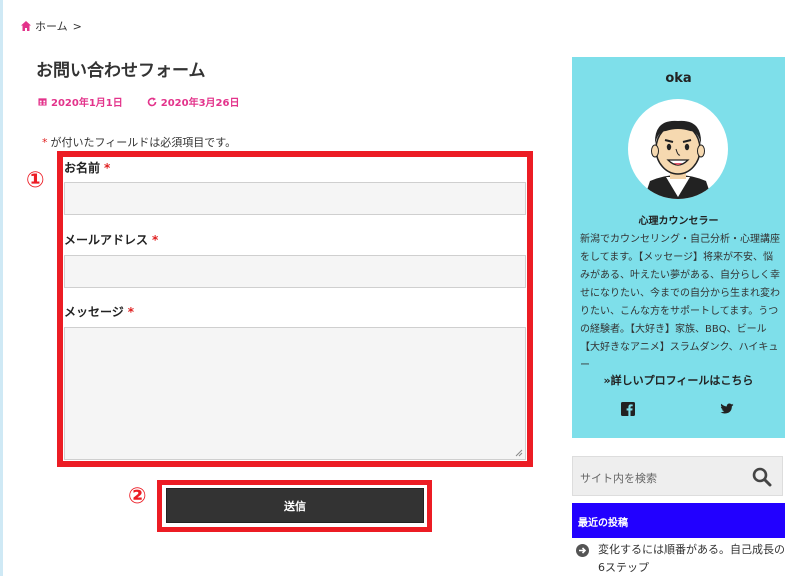 The width and height of the screenshot is (801, 577). What do you see at coordinates (678, 520) in the screenshot?
I see `recent-posts-header: 最近の投稿` at bounding box center [678, 520].